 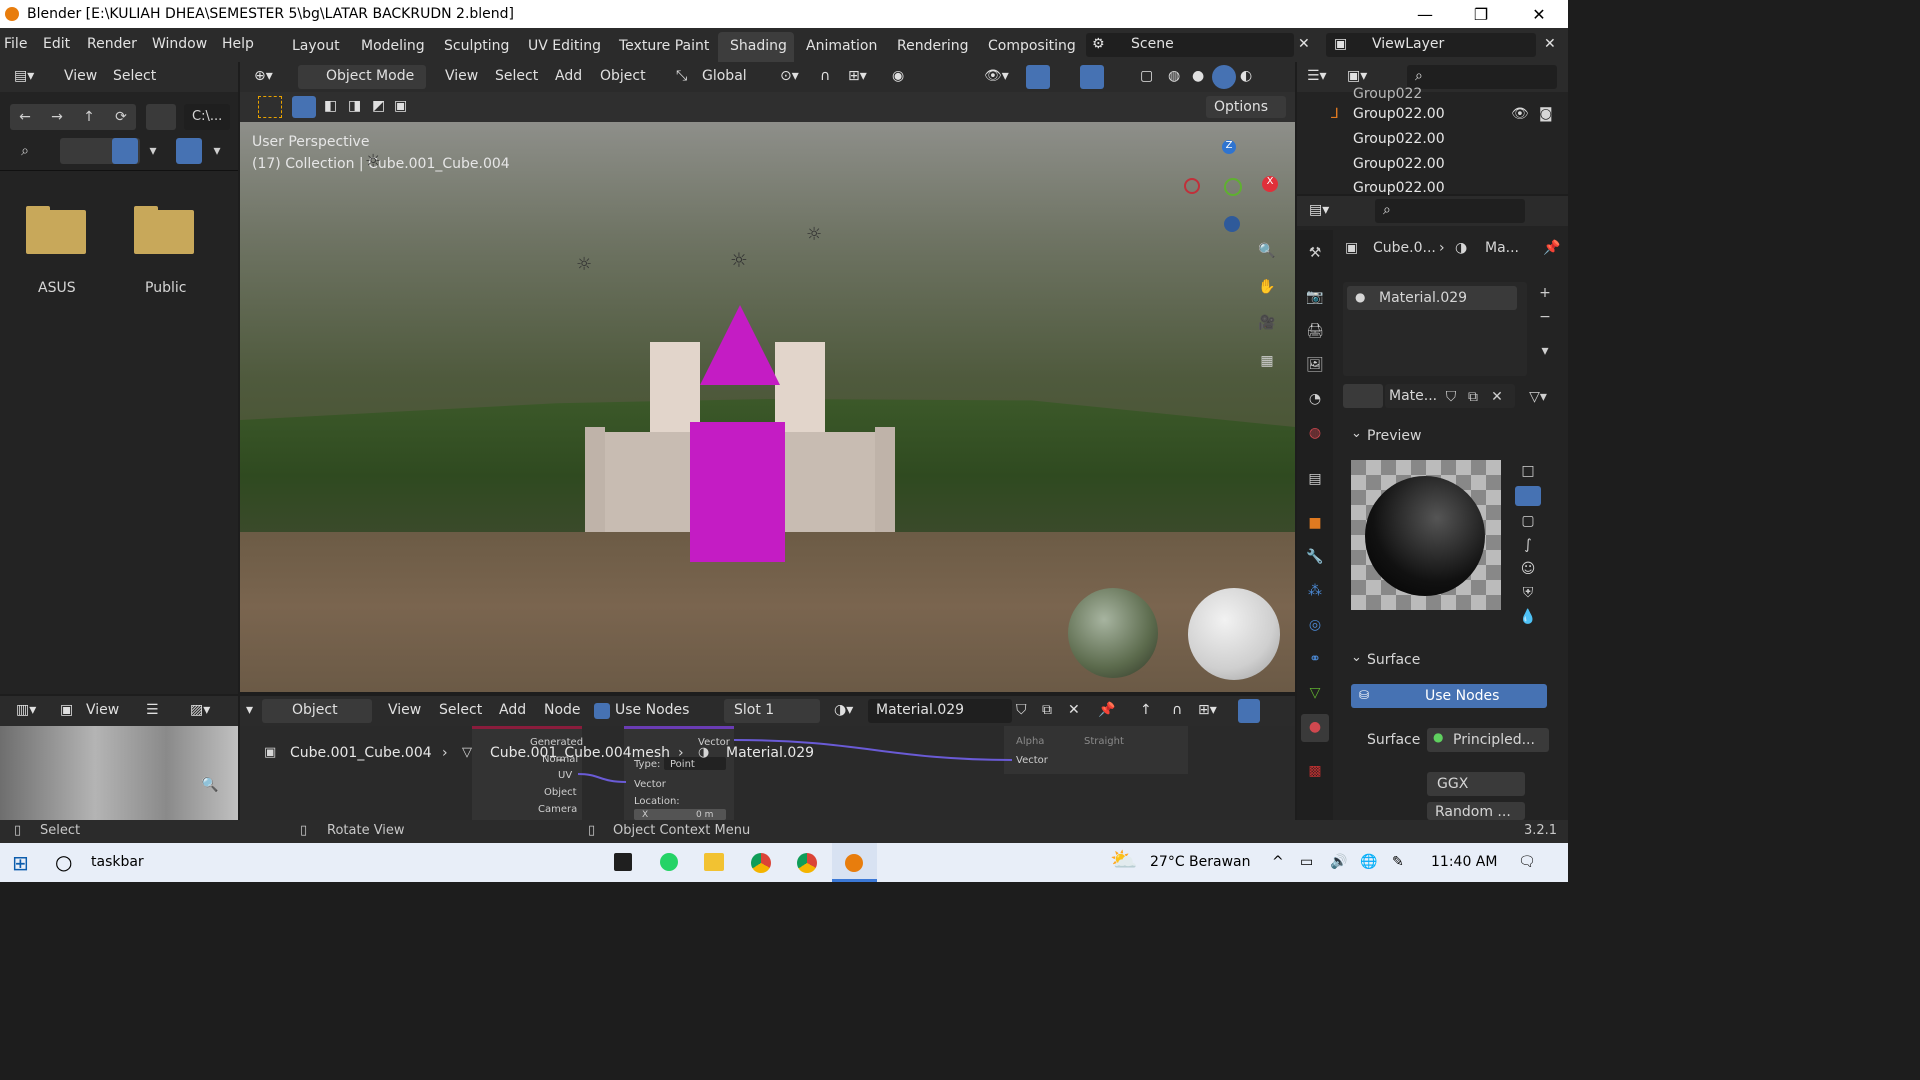 I want to click on show-hidden-icons: ^, so click(x=1278, y=862).